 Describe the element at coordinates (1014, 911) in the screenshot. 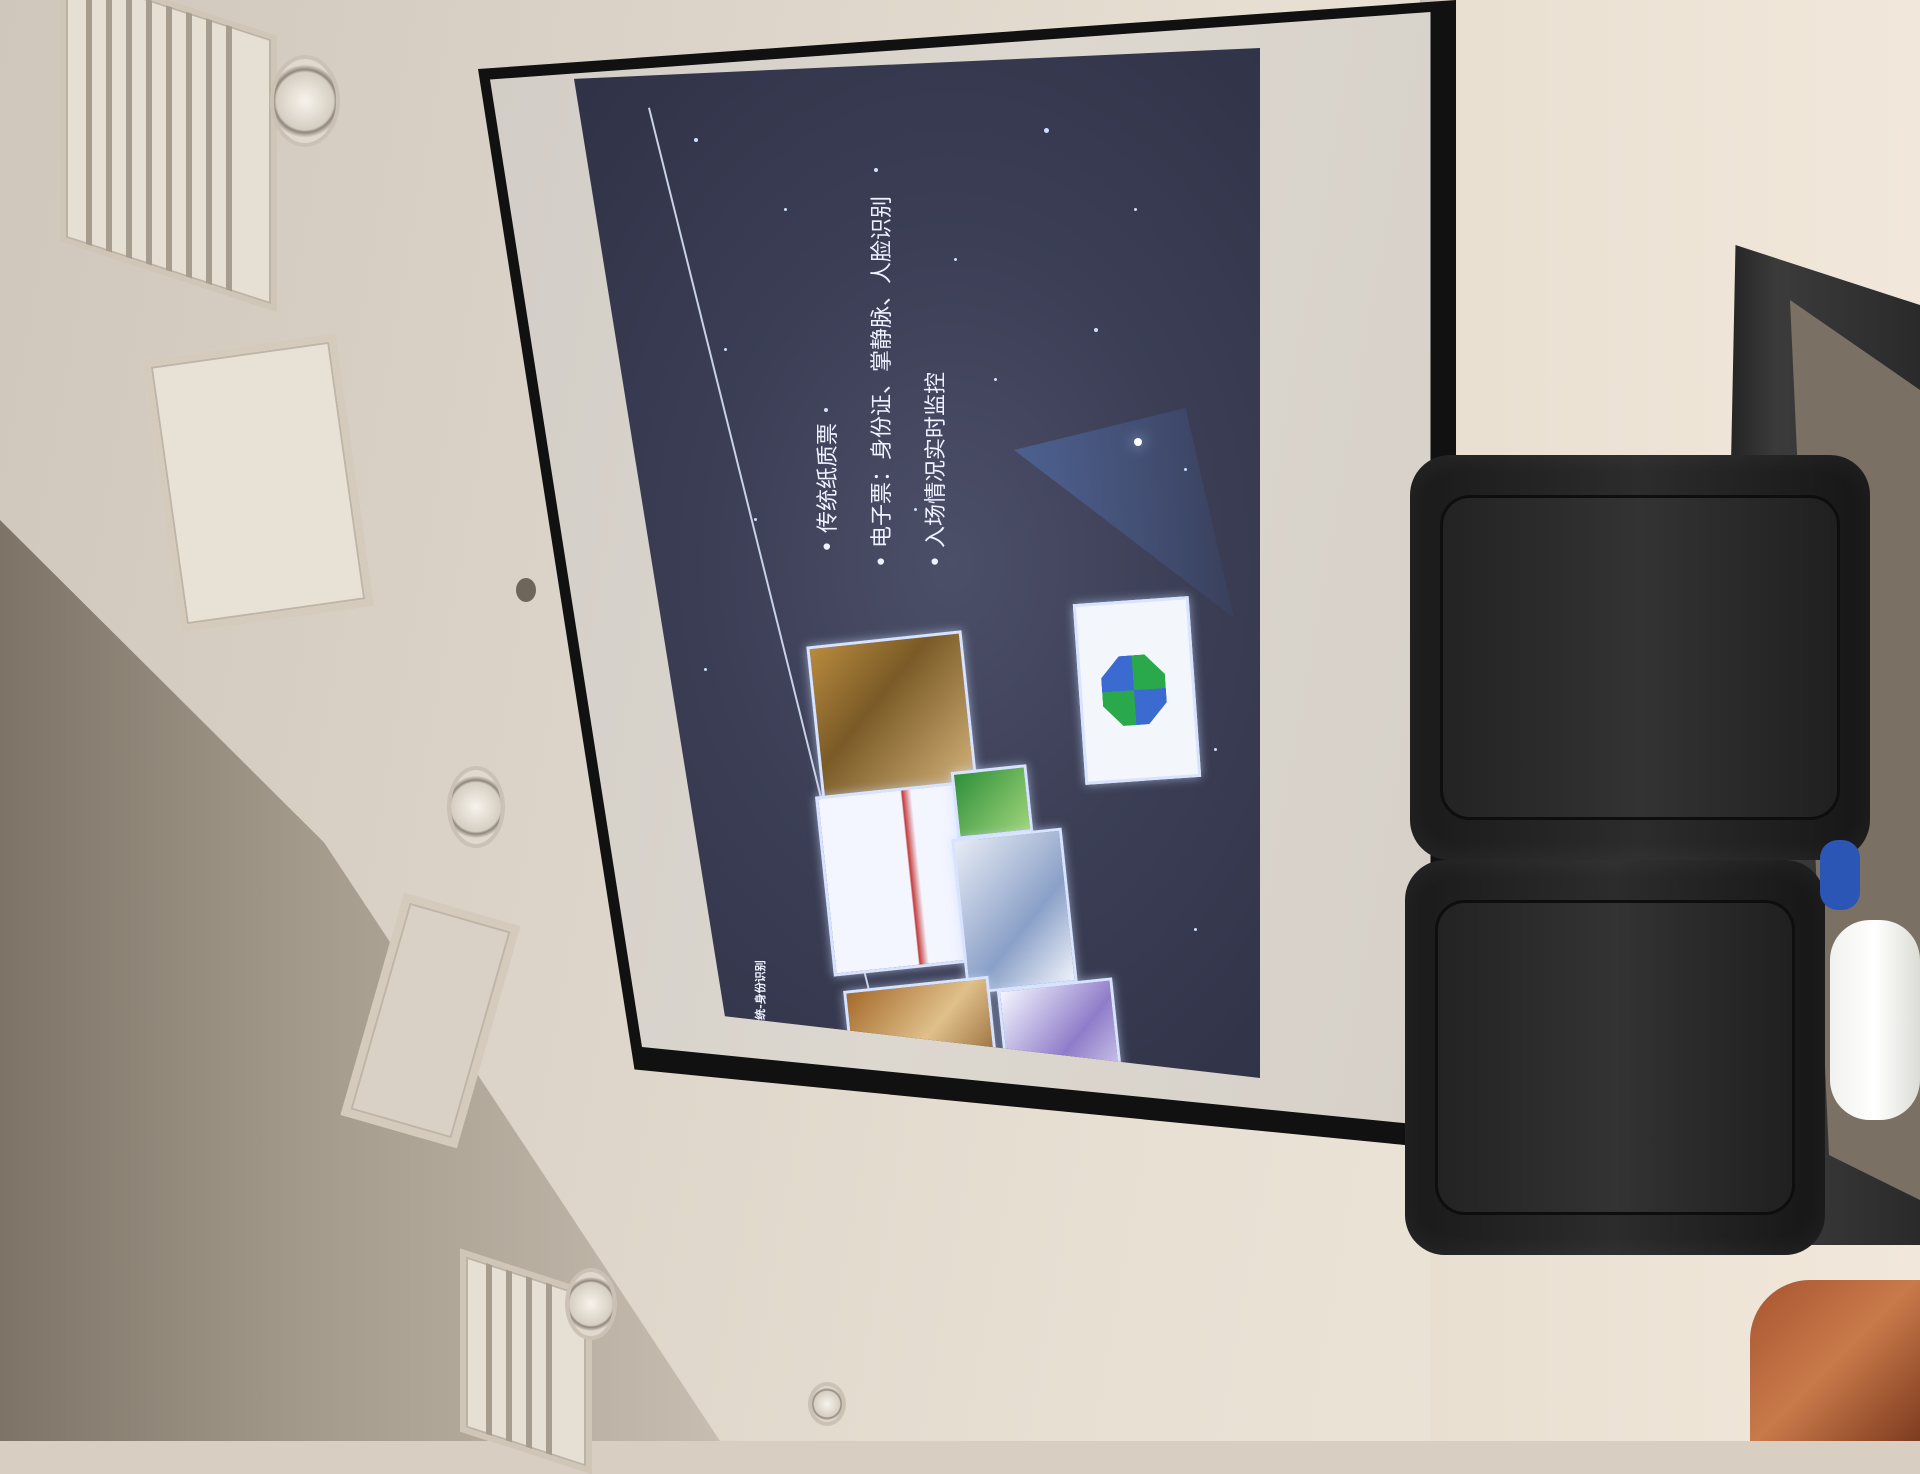

I see `slide-photo-scanner` at that location.